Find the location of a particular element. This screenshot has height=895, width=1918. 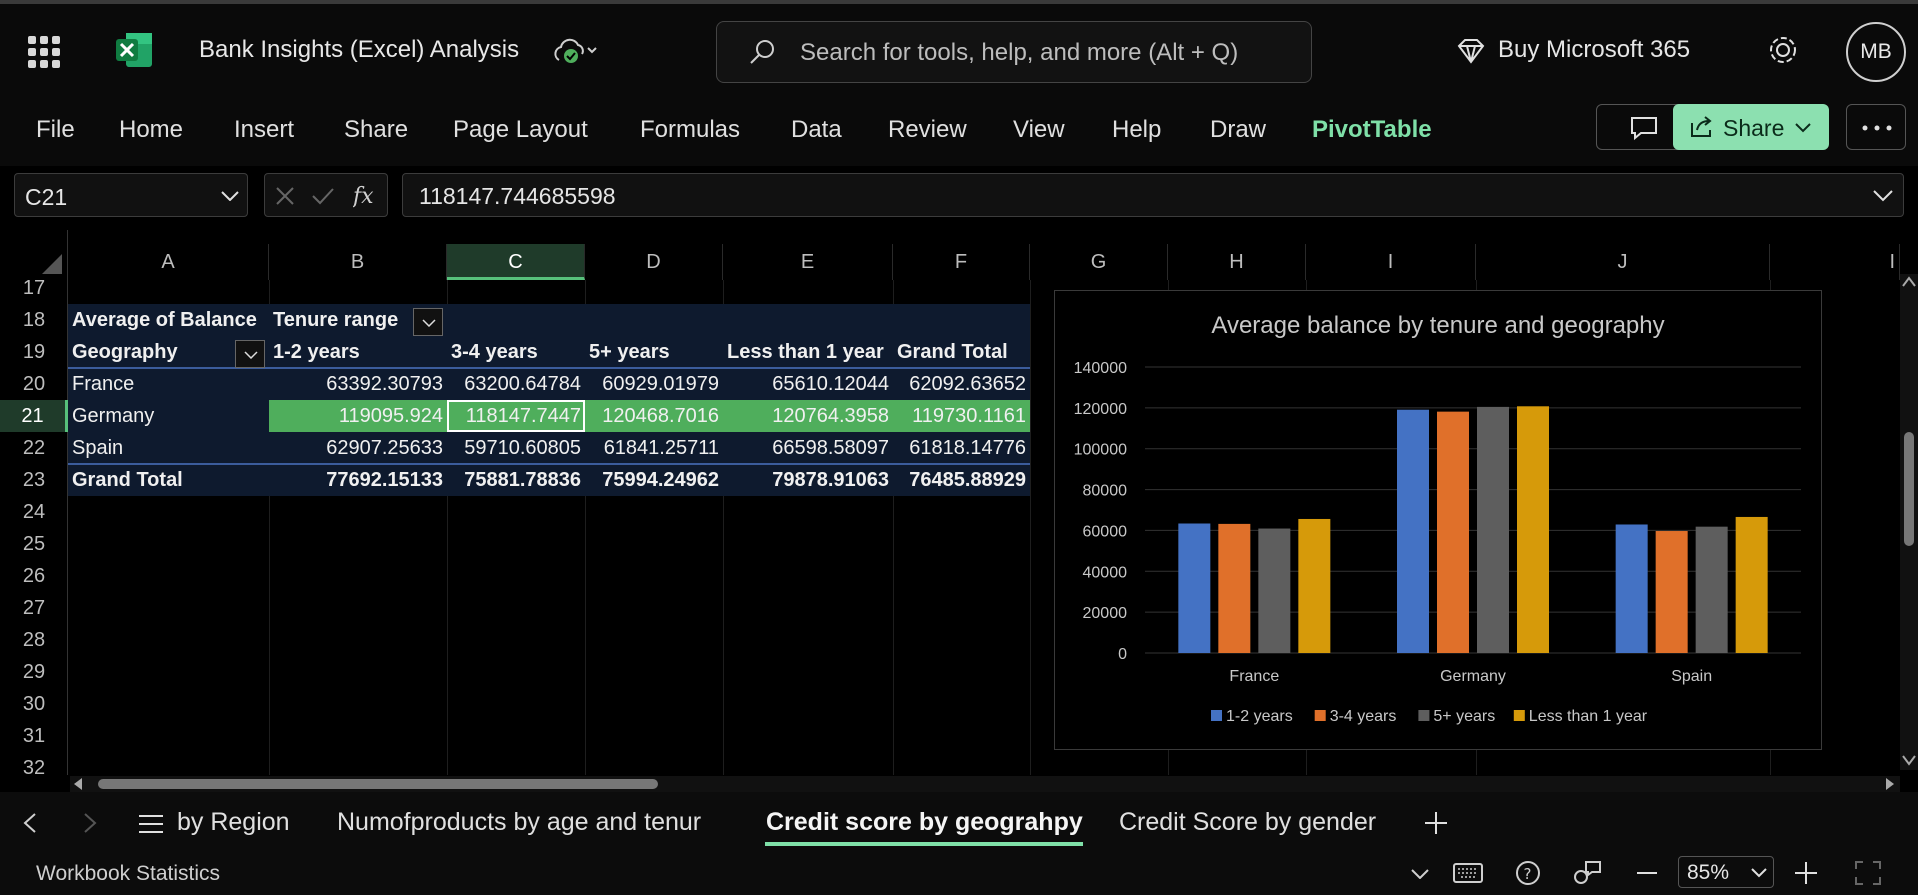

sheet-tab-credit-score-by-gender: Credit Score by gender is located at coordinates (1247, 822).